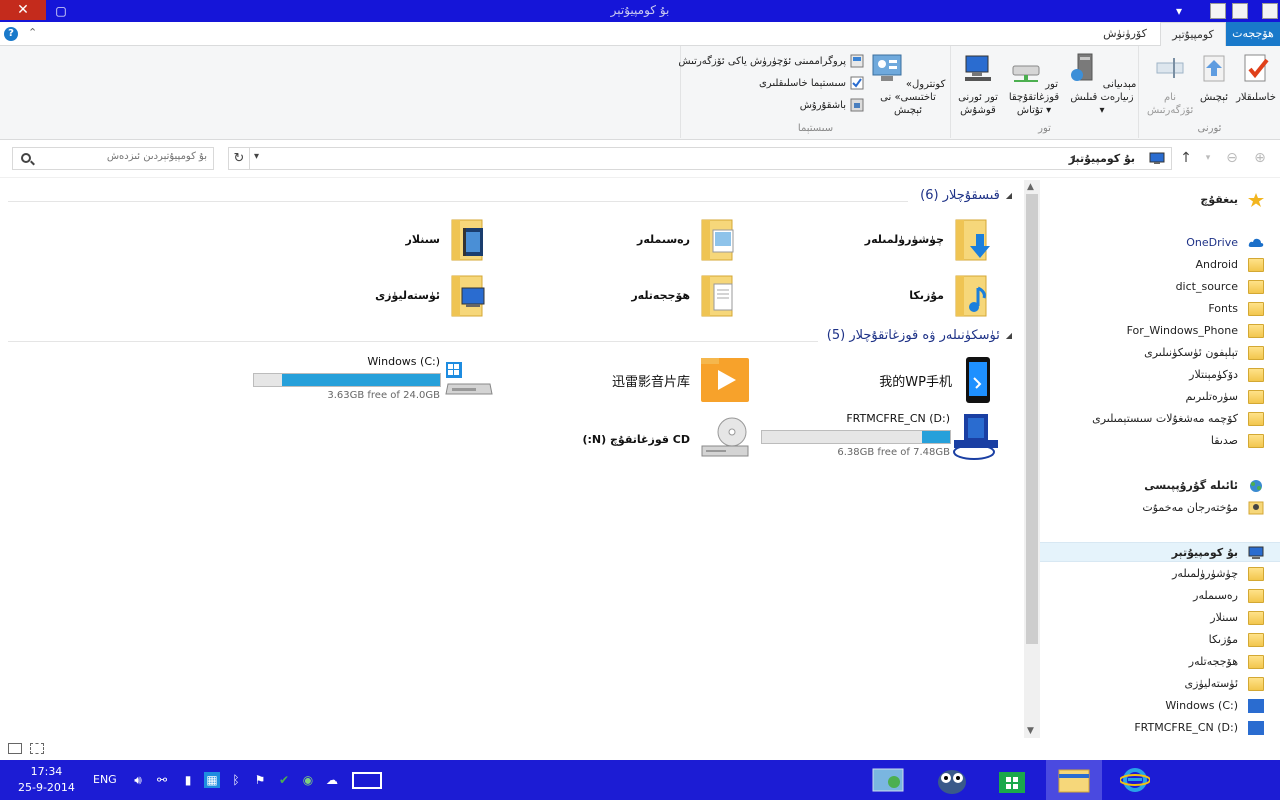 The height and width of the screenshot is (800, 1280). I want to click on nav-onedrive-folder: For_Windows_Phone, so click(1160, 331).